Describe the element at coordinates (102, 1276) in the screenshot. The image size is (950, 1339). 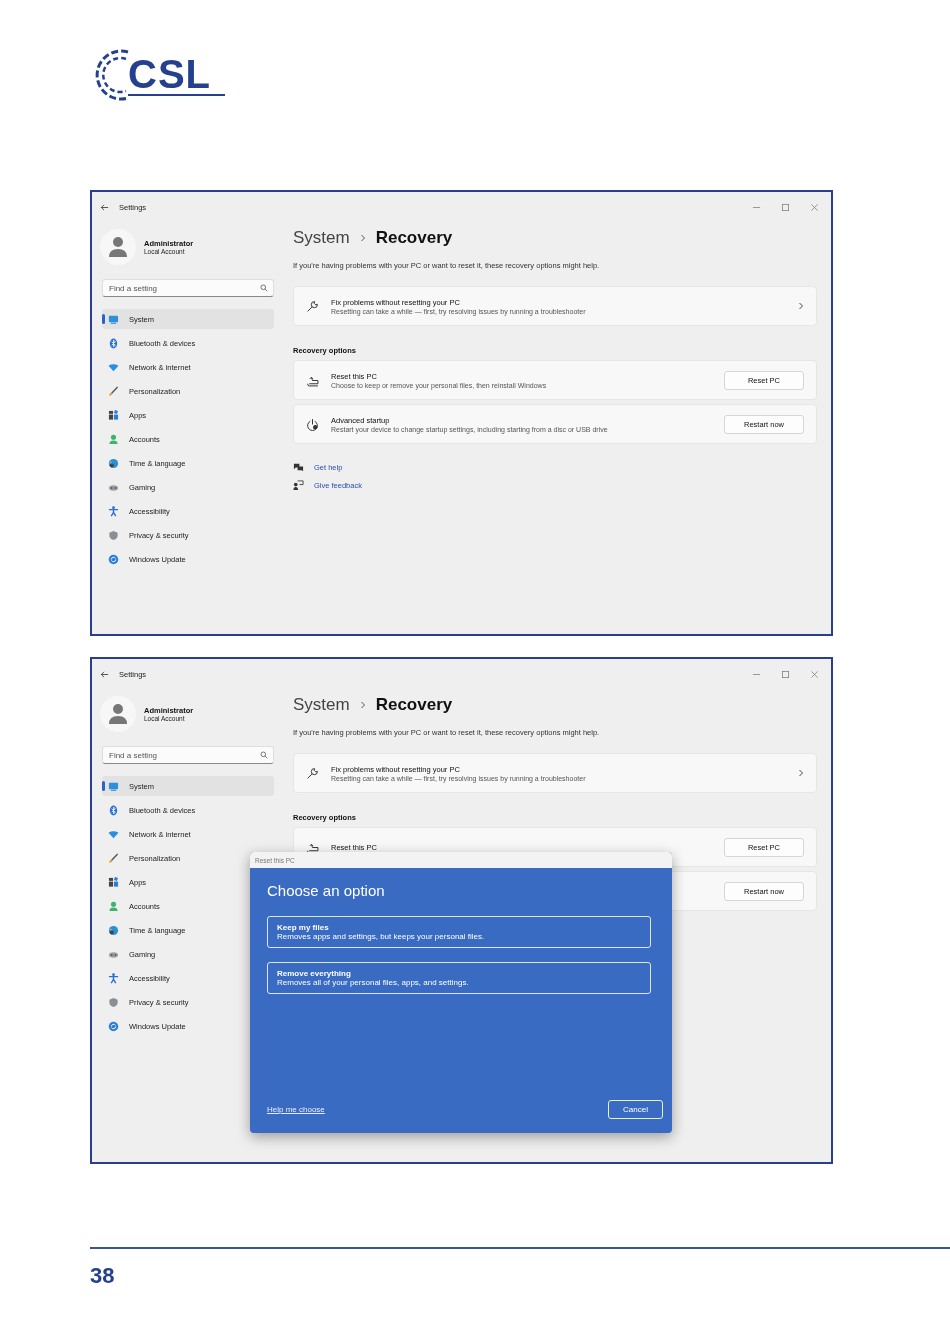
I see `page-number: 38` at that location.